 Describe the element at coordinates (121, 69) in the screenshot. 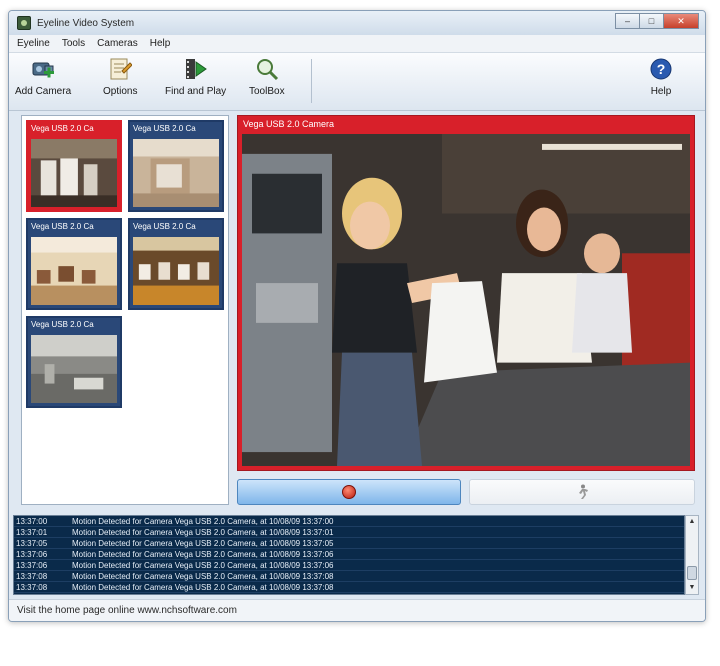

I see `options-icon` at that location.